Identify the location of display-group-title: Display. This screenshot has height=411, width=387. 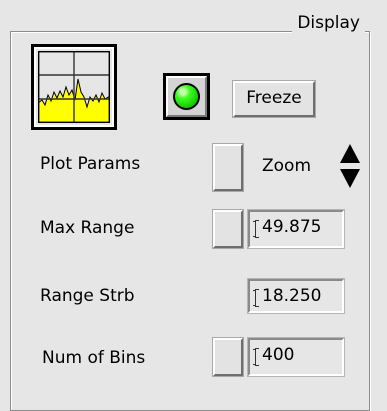
(328, 23).